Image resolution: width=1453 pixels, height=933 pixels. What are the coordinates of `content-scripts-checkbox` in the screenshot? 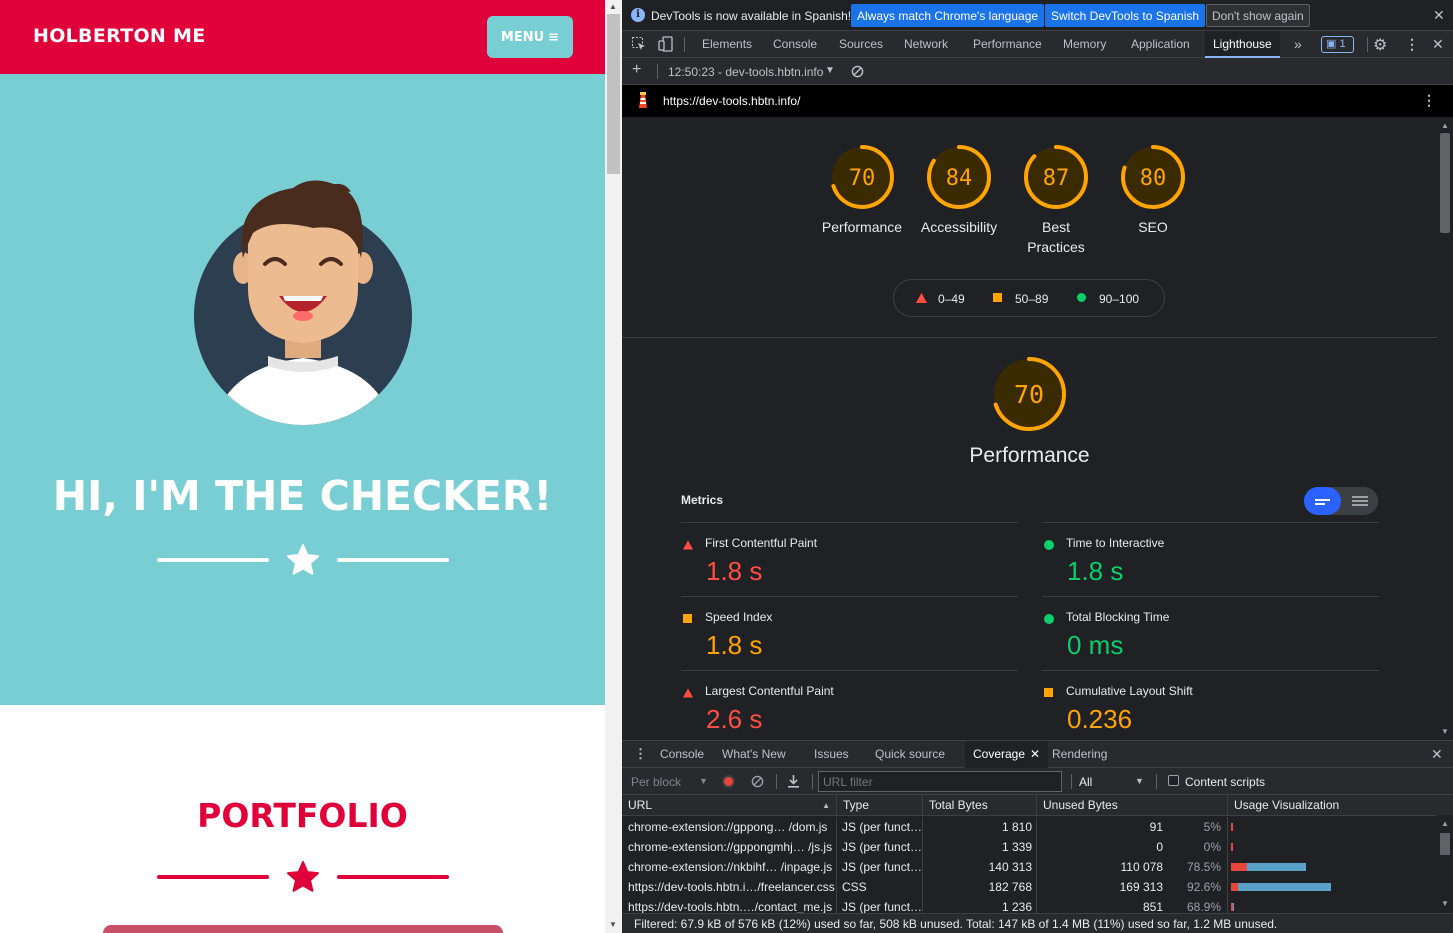 It's located at (1173, 780).